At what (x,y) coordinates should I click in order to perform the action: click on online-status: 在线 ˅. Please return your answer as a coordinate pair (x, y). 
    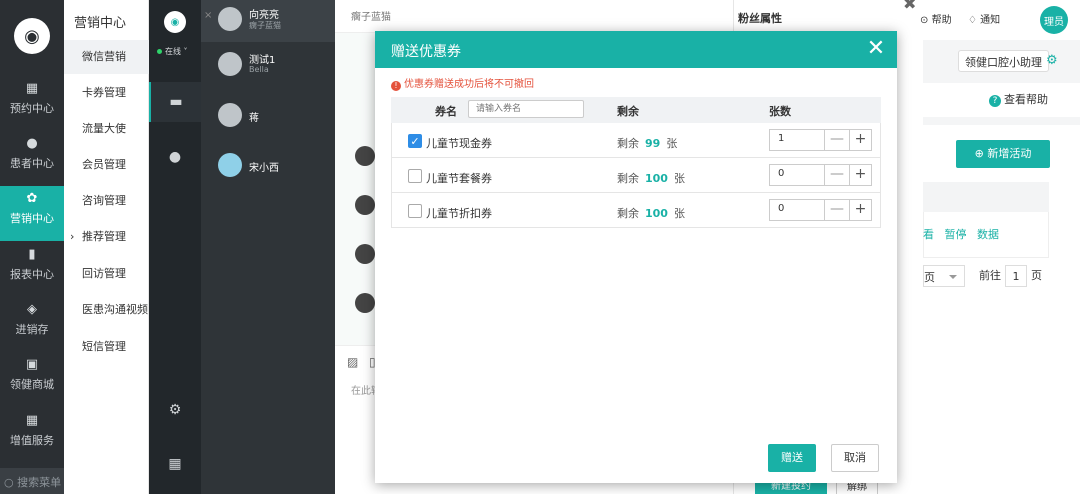
    Looking at the image, I should click on (172, 51).